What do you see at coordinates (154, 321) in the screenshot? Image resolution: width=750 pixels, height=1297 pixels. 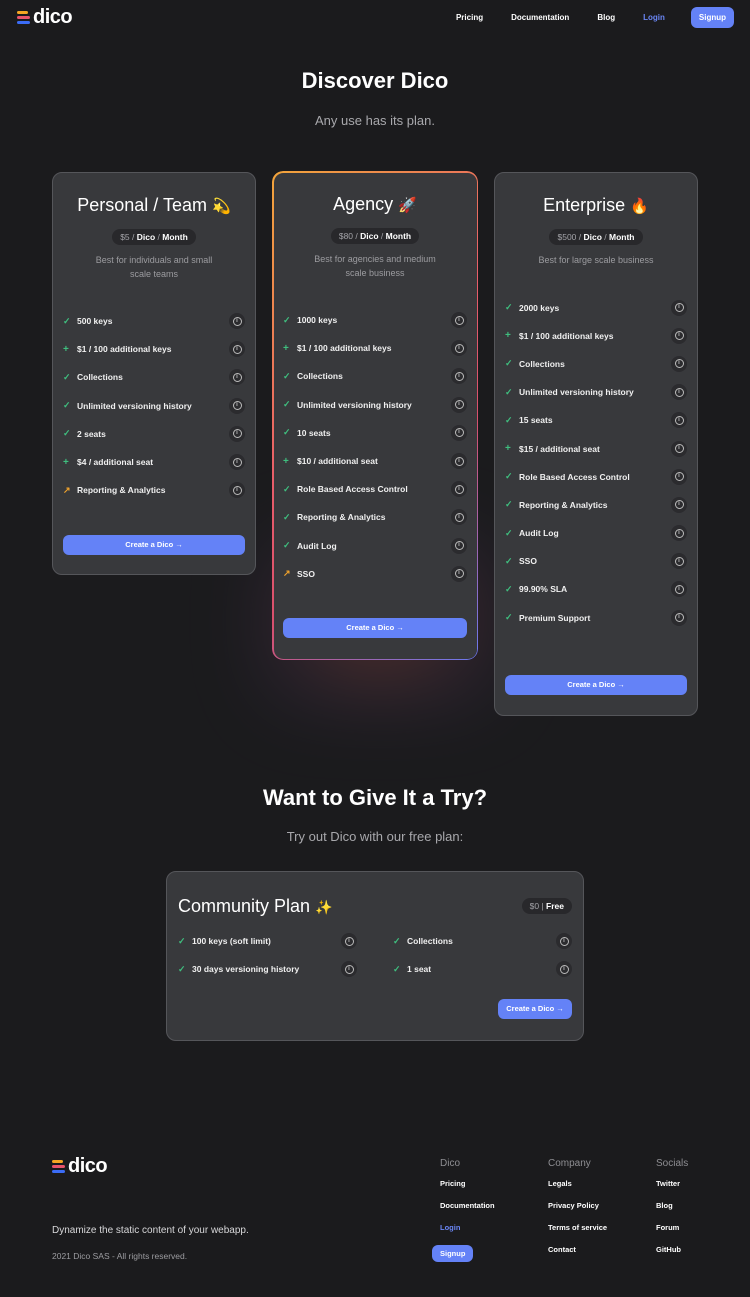 I see `feature-row: ✓ 500 keys i` at bounding box center [154, 321].